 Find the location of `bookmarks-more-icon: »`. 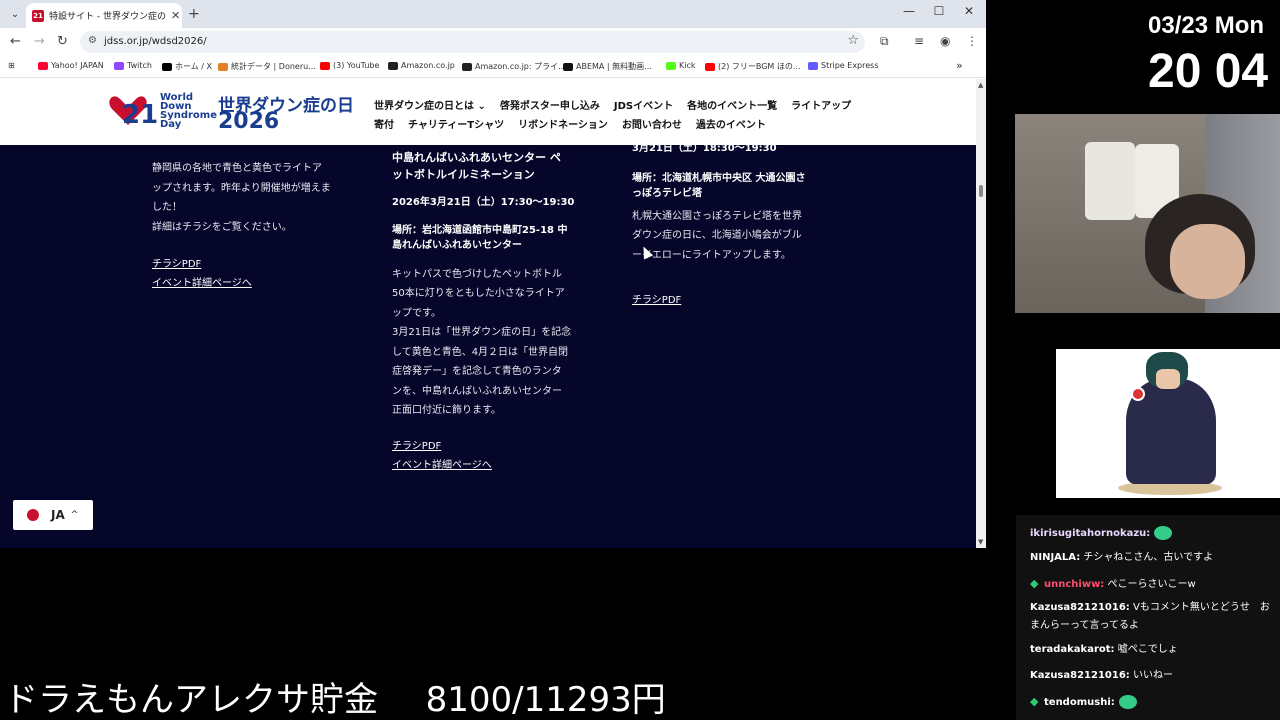

bookmarks-more-icon: » is located at coordinates (959, 65).